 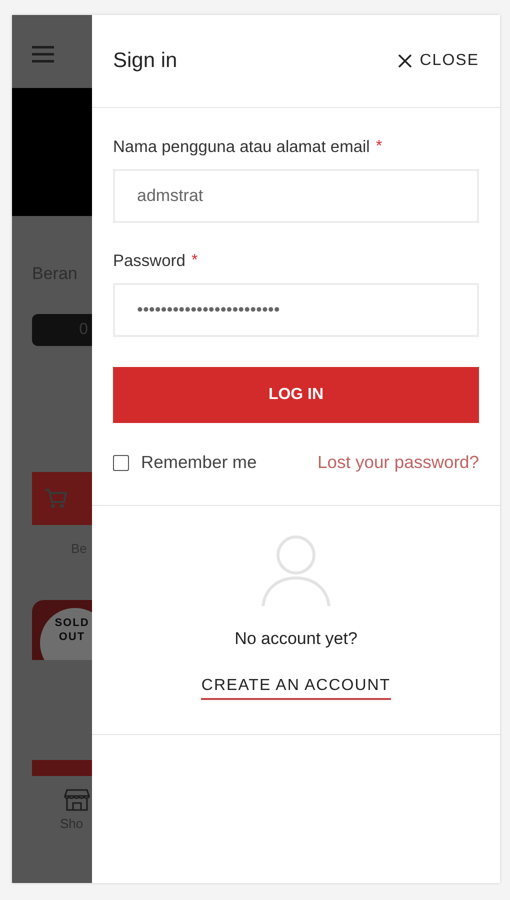 What do you see at coordinates (405, 61) in the screenshot?
I see `close-icon` at bounding box center [405, 61].